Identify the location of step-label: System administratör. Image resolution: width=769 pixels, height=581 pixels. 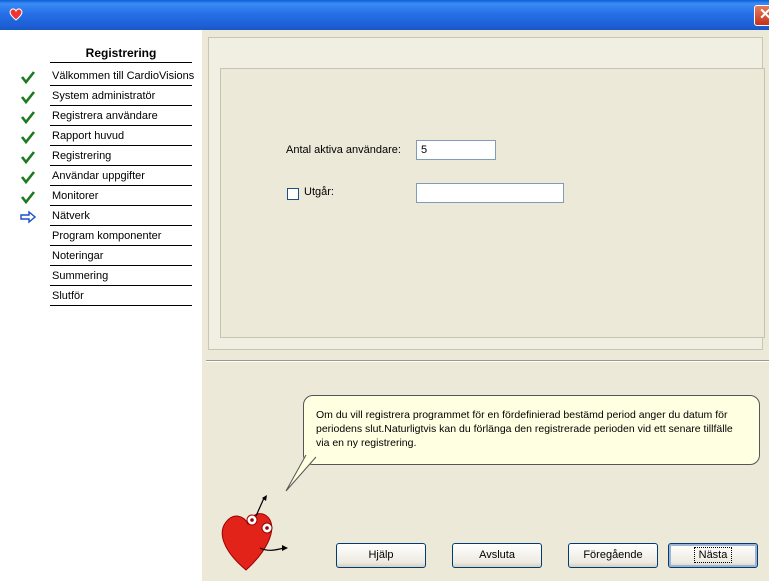
(104, 96).